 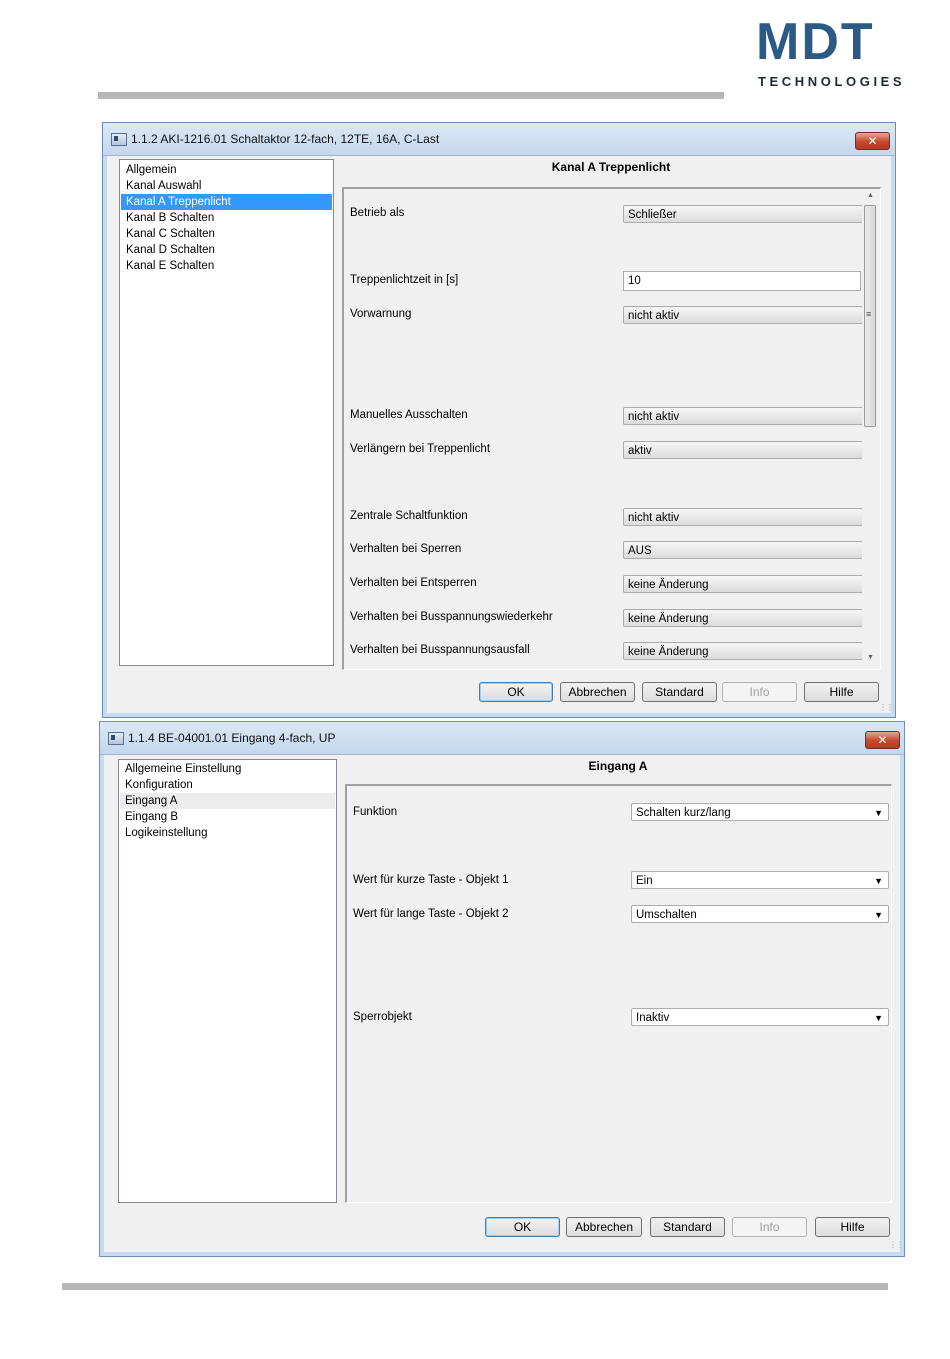 I want to click on busspannungsausfall-value: keine Änderung, so click(x=668, y=652).